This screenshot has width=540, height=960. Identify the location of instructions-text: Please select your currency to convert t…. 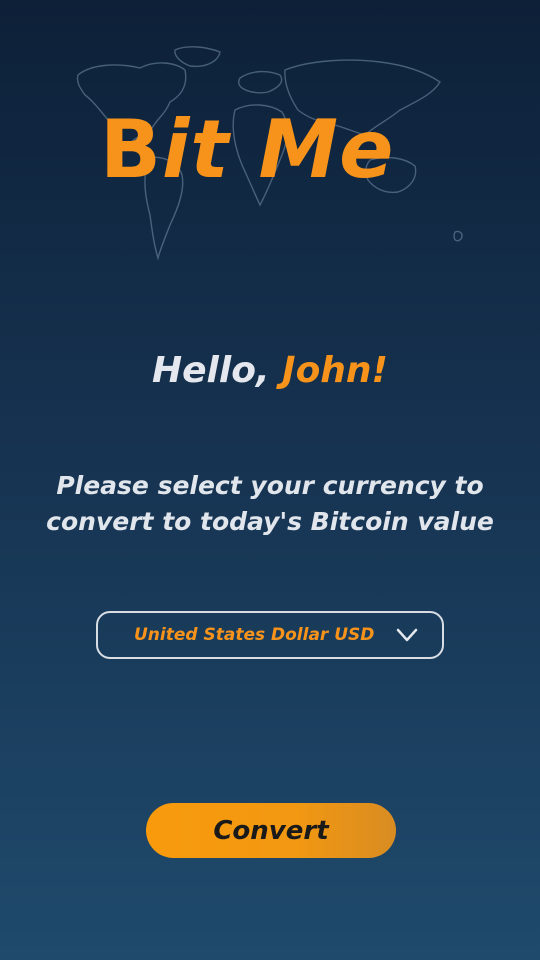
(270, 504).